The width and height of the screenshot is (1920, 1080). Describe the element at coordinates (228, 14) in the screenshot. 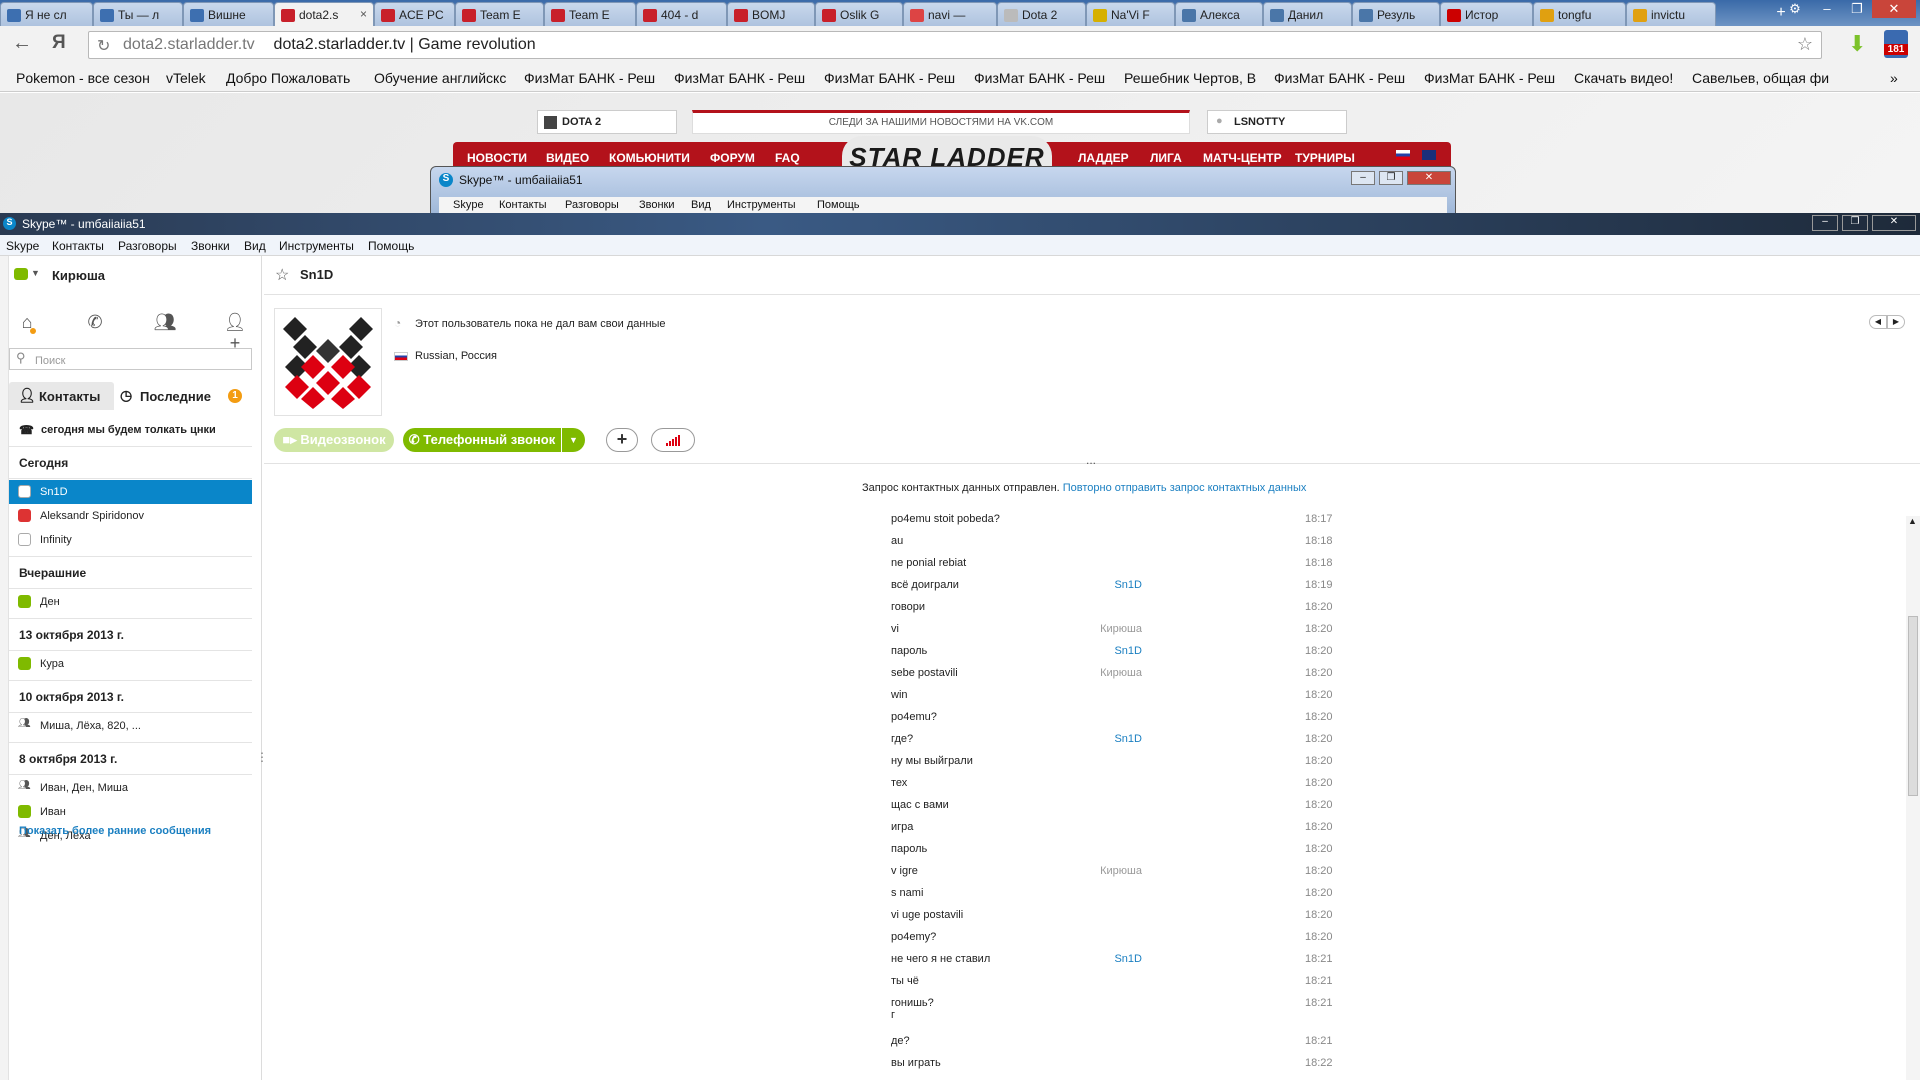

I see `browser-tab: Вишне` at that location.